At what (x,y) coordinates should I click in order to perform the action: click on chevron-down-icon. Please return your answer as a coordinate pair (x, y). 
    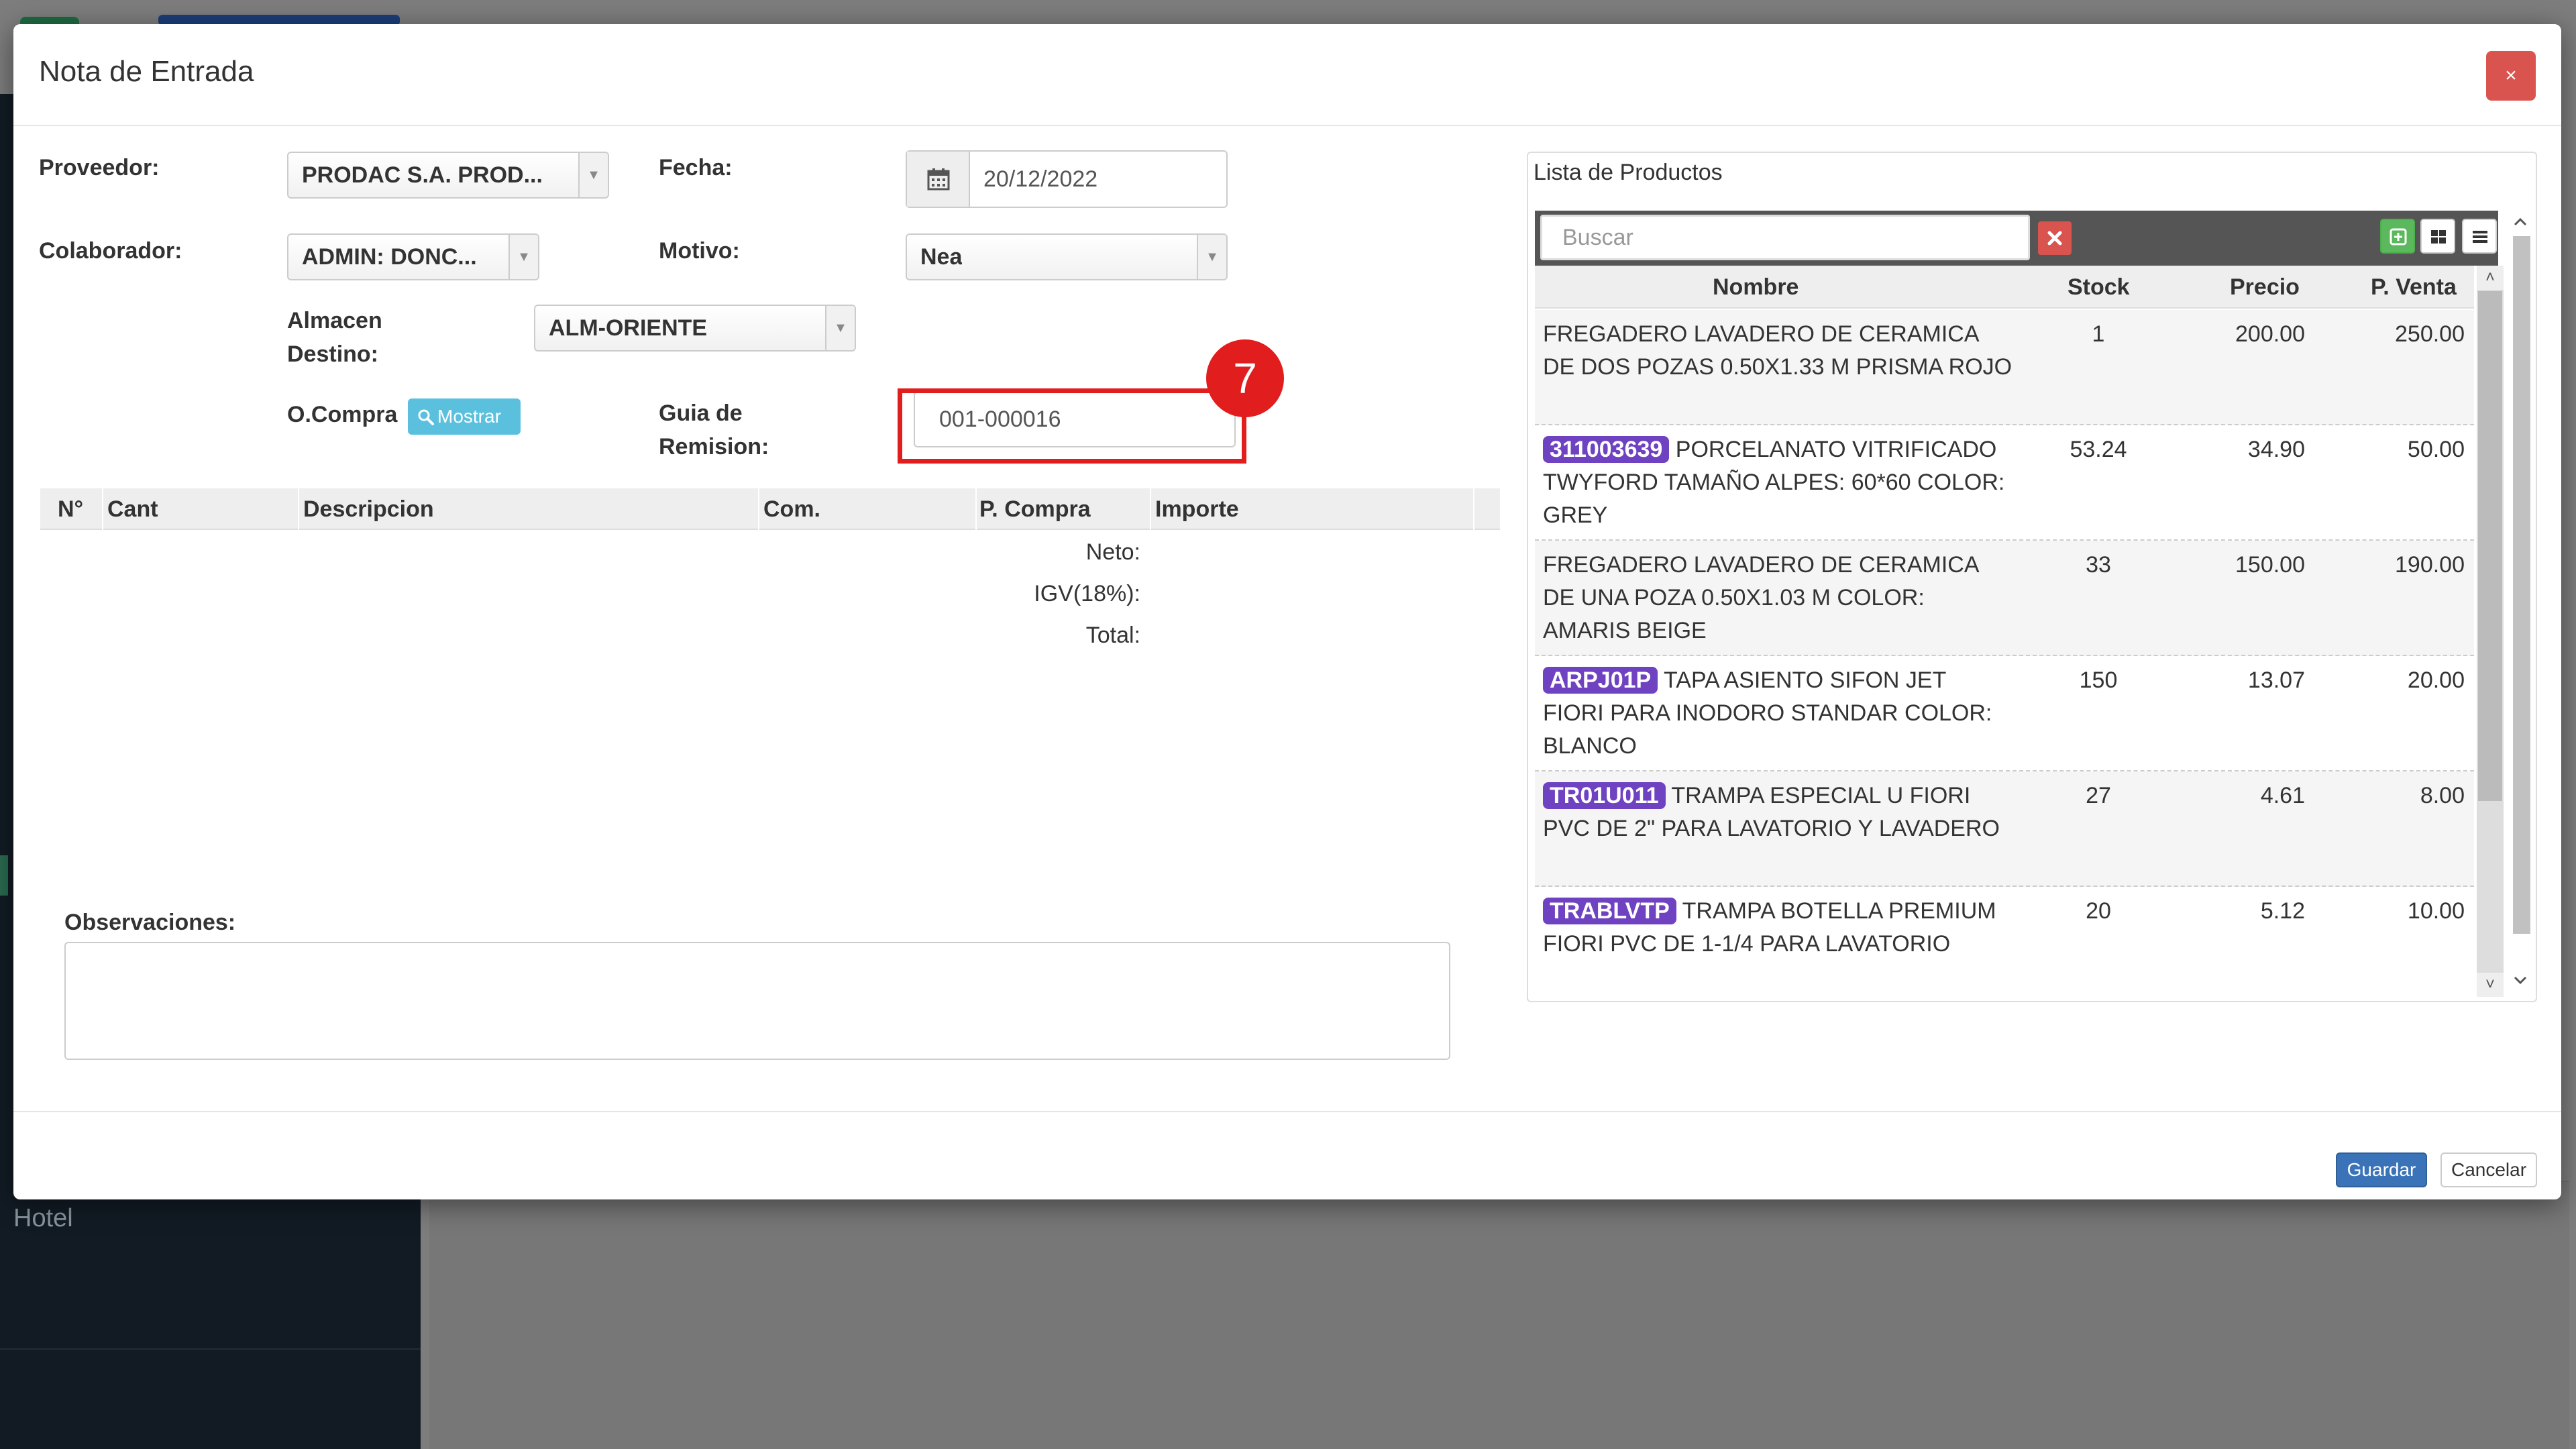
    Looking at the image, I should click on (2520, 980).